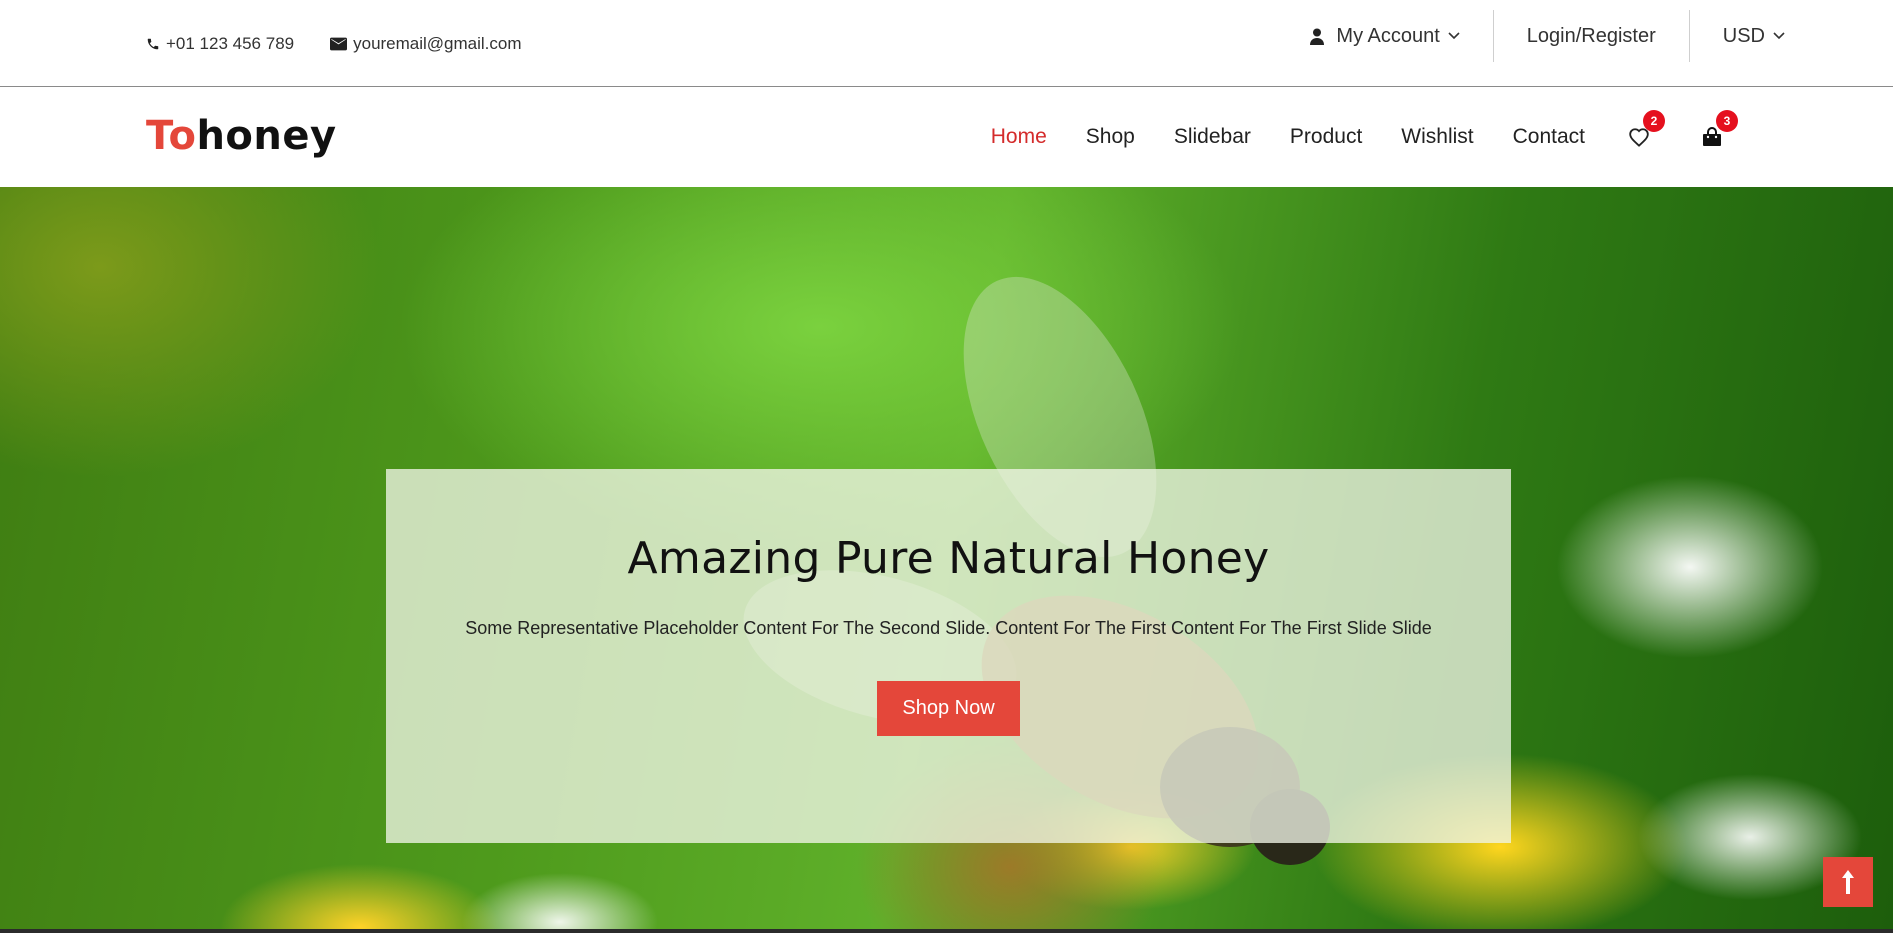 This screenshot has width=1893, height=933. I want to click on hero-bottom-border, so click(946, 931).